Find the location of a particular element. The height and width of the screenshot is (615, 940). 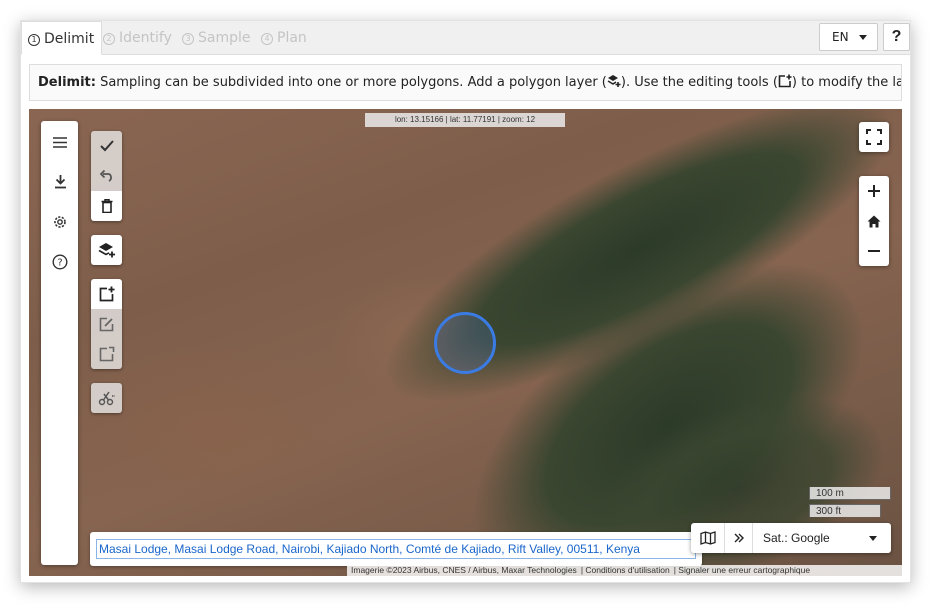

home-button is located at coordinates (874, 221).